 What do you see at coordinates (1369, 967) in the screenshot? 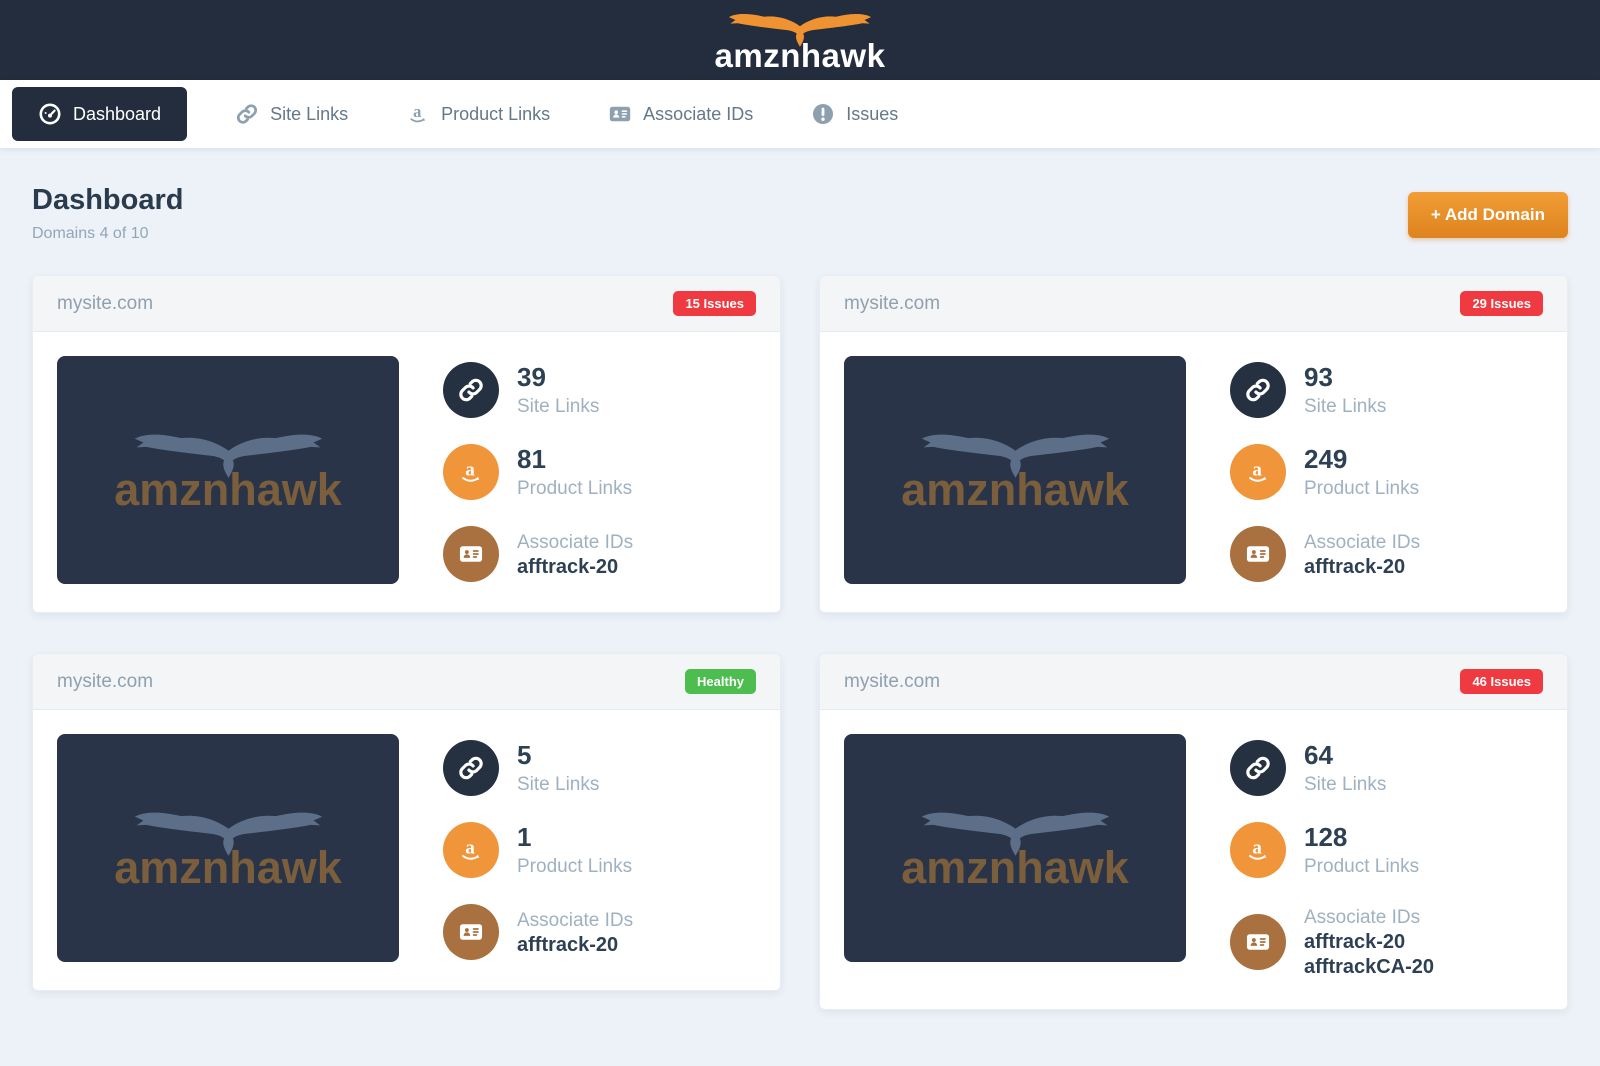
I see `associate-id-value: afftrackCA-20` at bounding box center [1369, 967].